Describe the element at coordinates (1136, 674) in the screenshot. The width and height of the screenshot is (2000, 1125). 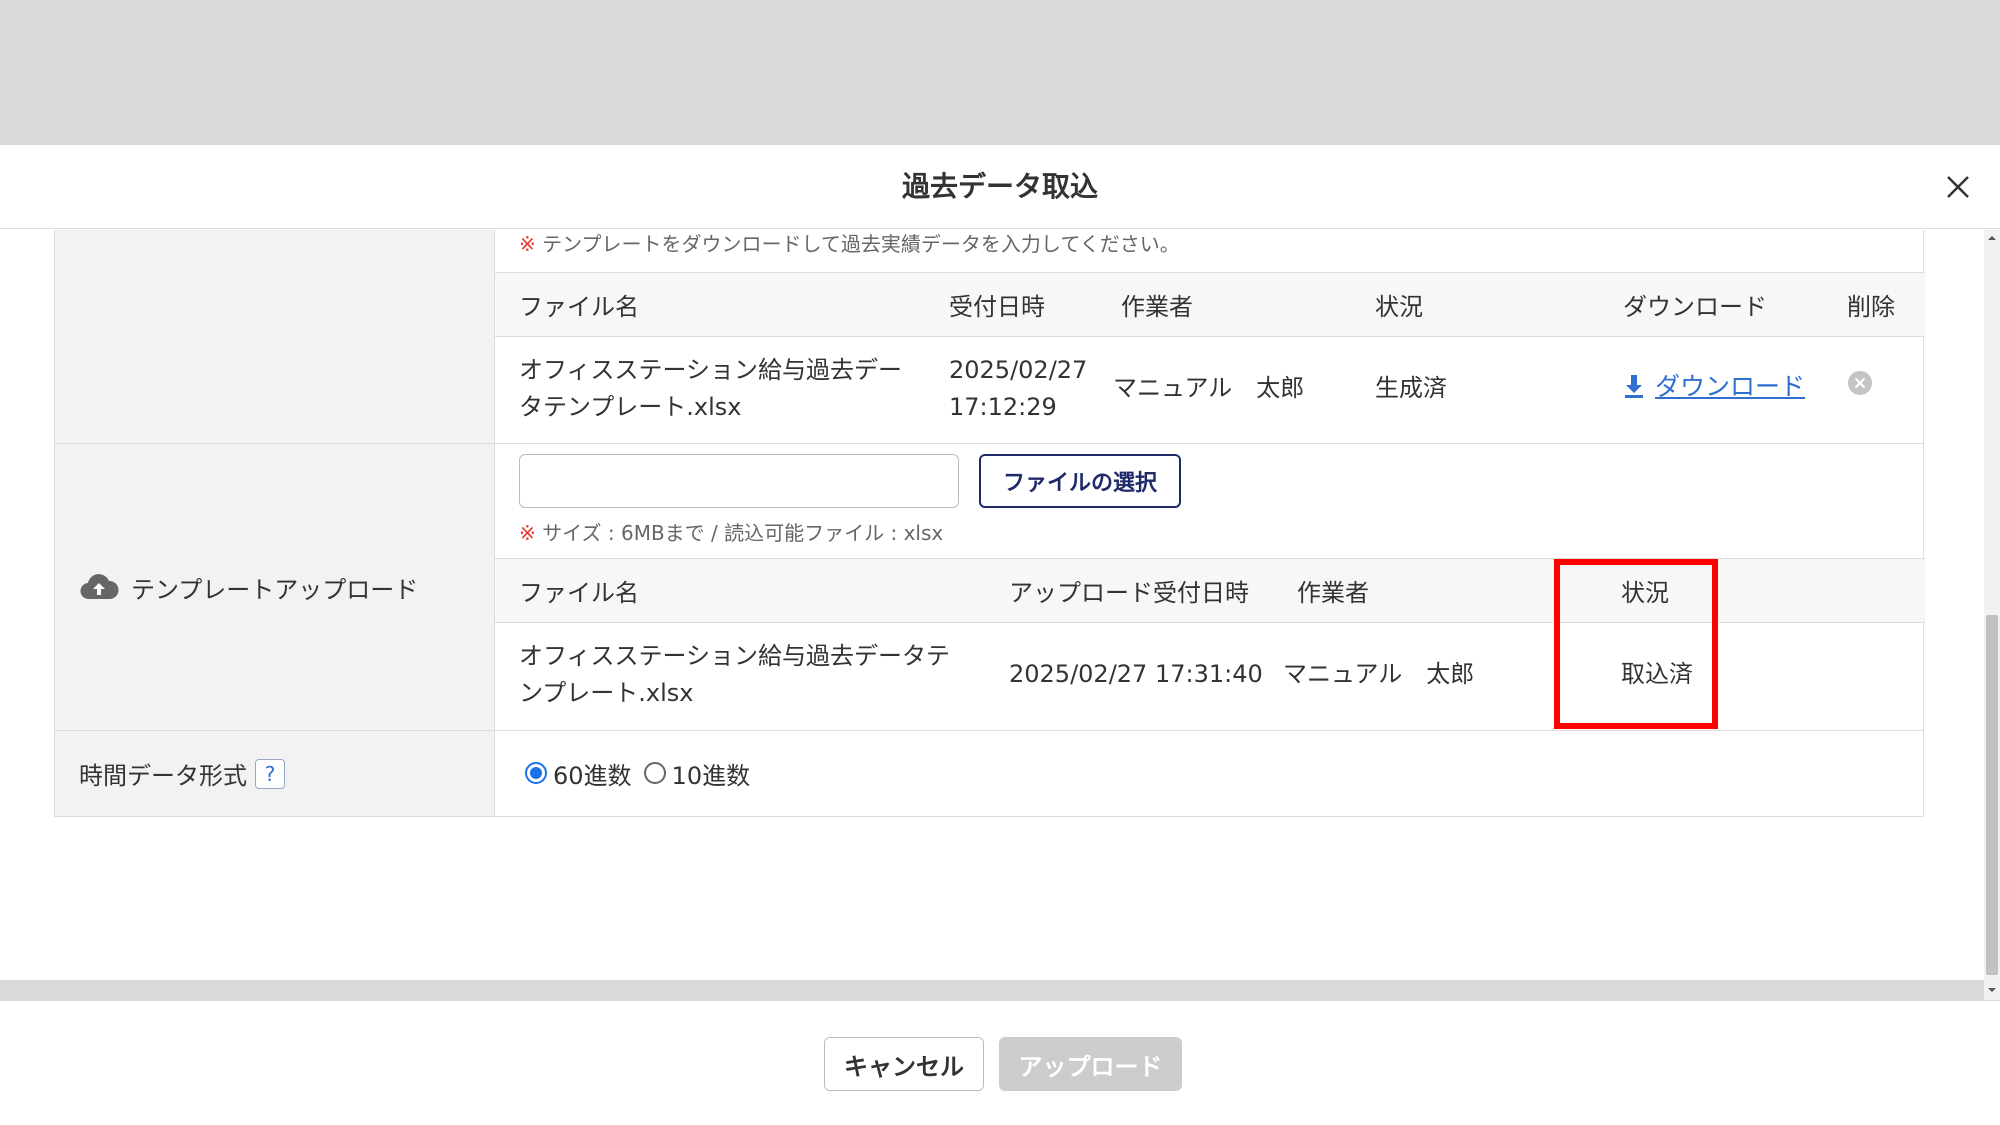
I see `upload-date-cell: 2025/02/27 17:31:40` at that location.